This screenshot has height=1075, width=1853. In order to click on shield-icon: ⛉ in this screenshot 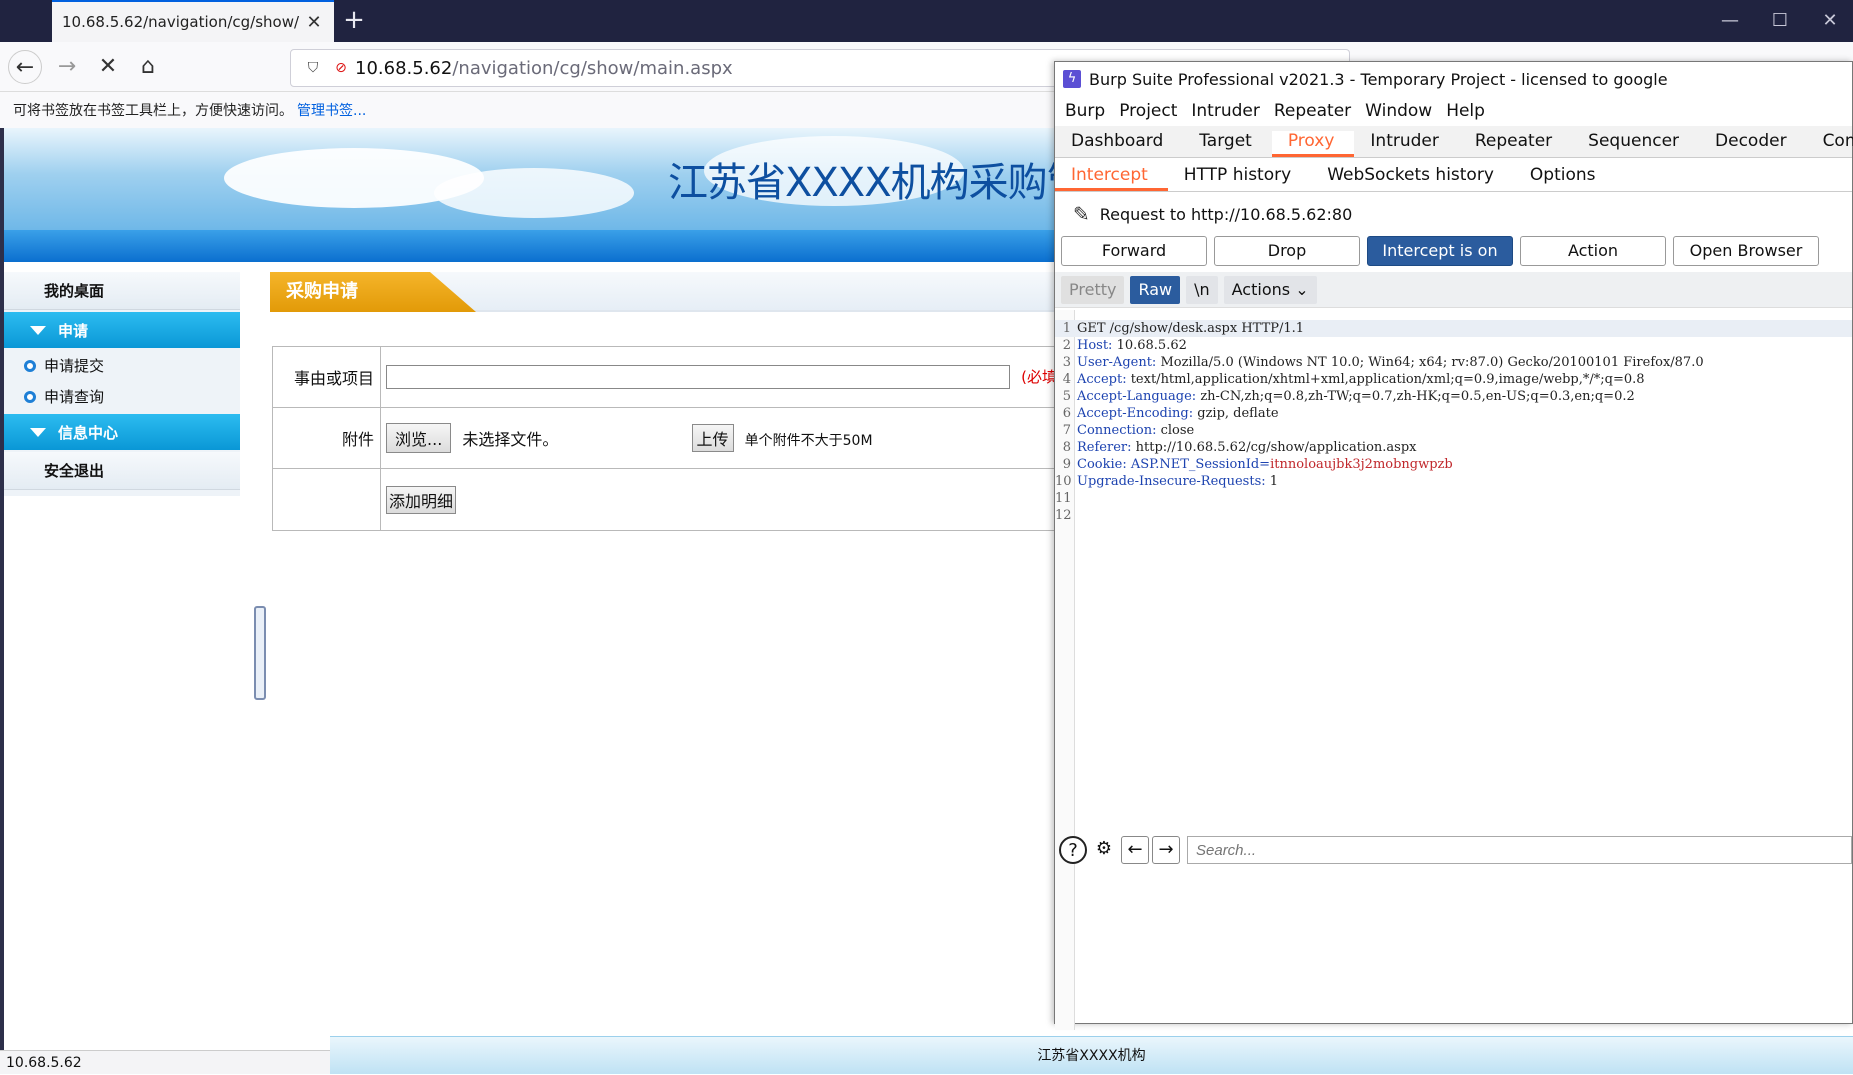, I will do `click(313, 68)`.